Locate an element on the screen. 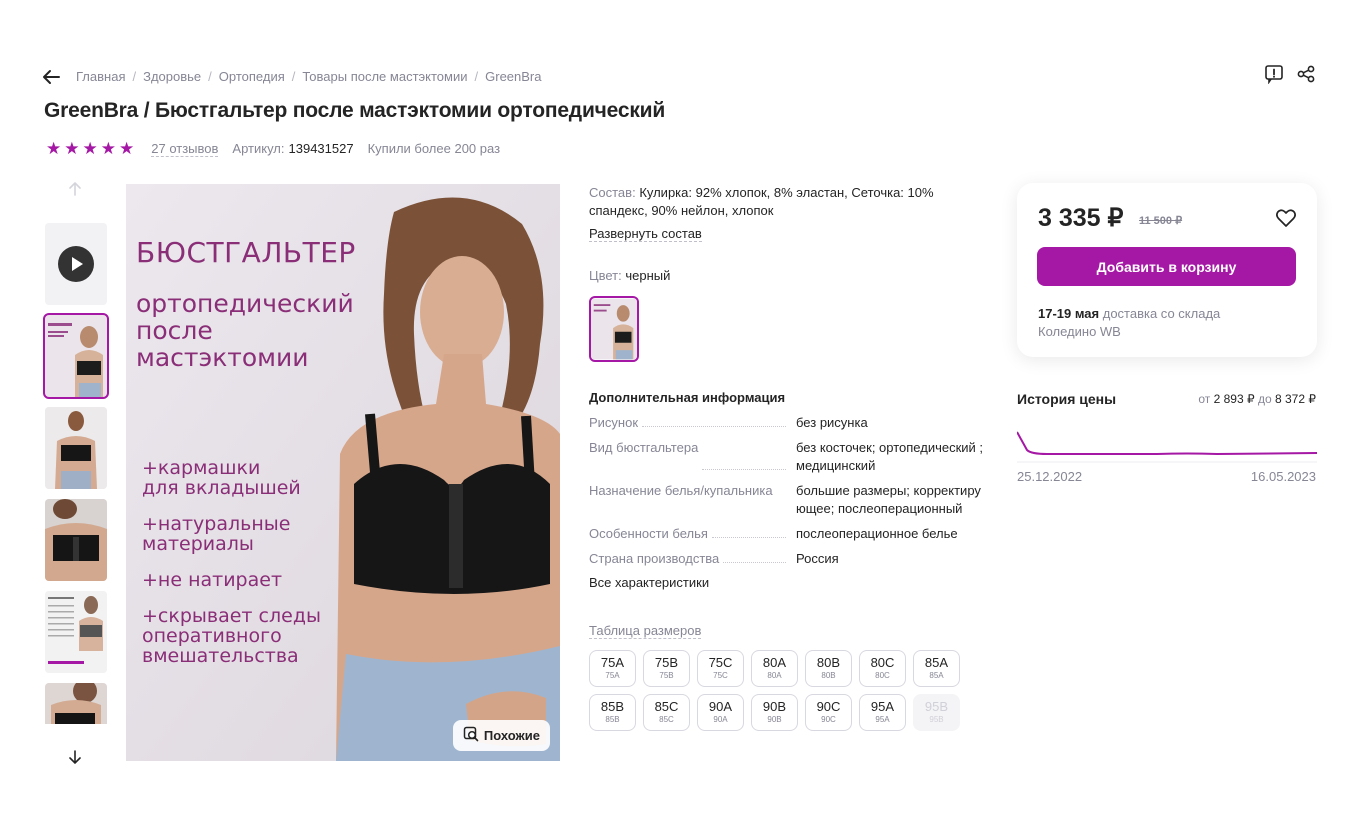  additional-info-title: Дополнительная информация is located at coordinates (687, 397).